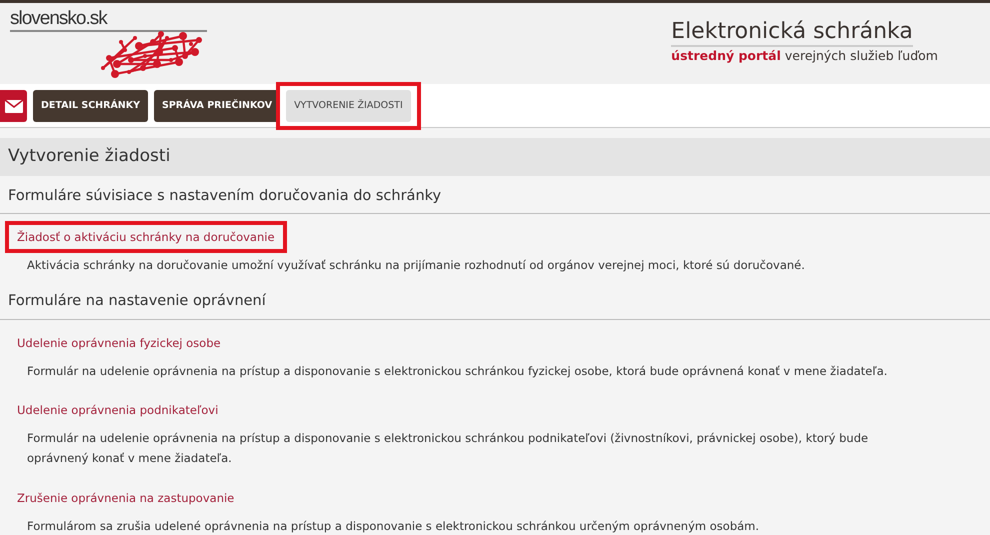 The height and width of the screenshot is (535, 990). What do you see at coordinates (792, 33) in the screenshot?
I see `portal-title: Elektronická schránka` at bounding box center [792, 33].